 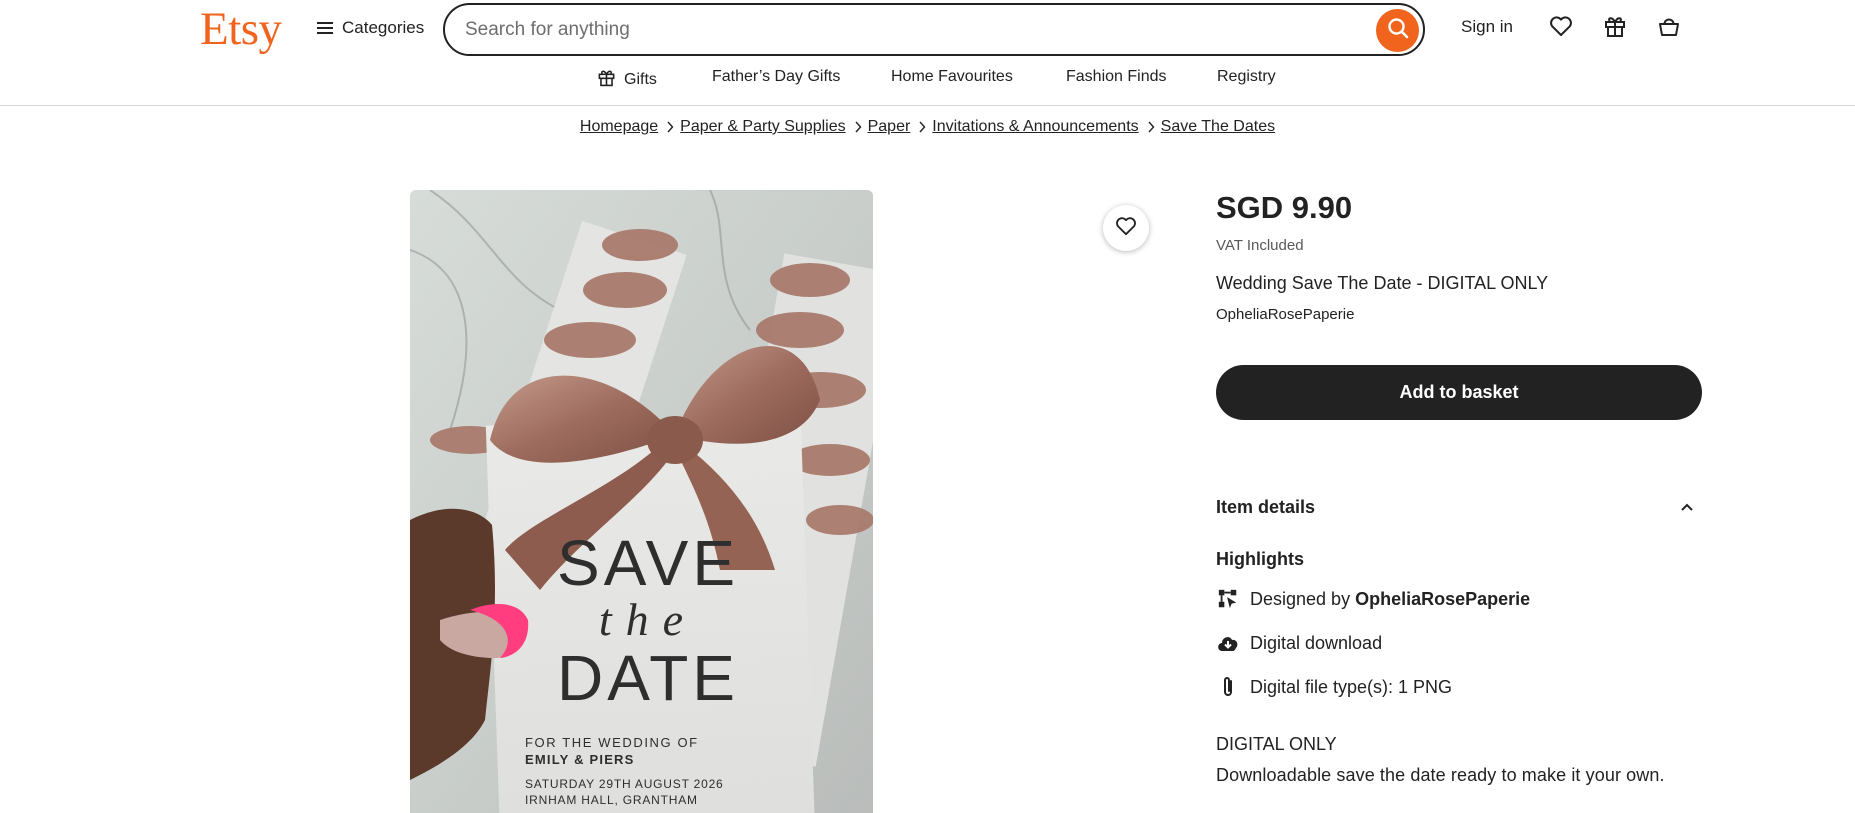 I want to click on search-icon, so click(x=1398, y=30).